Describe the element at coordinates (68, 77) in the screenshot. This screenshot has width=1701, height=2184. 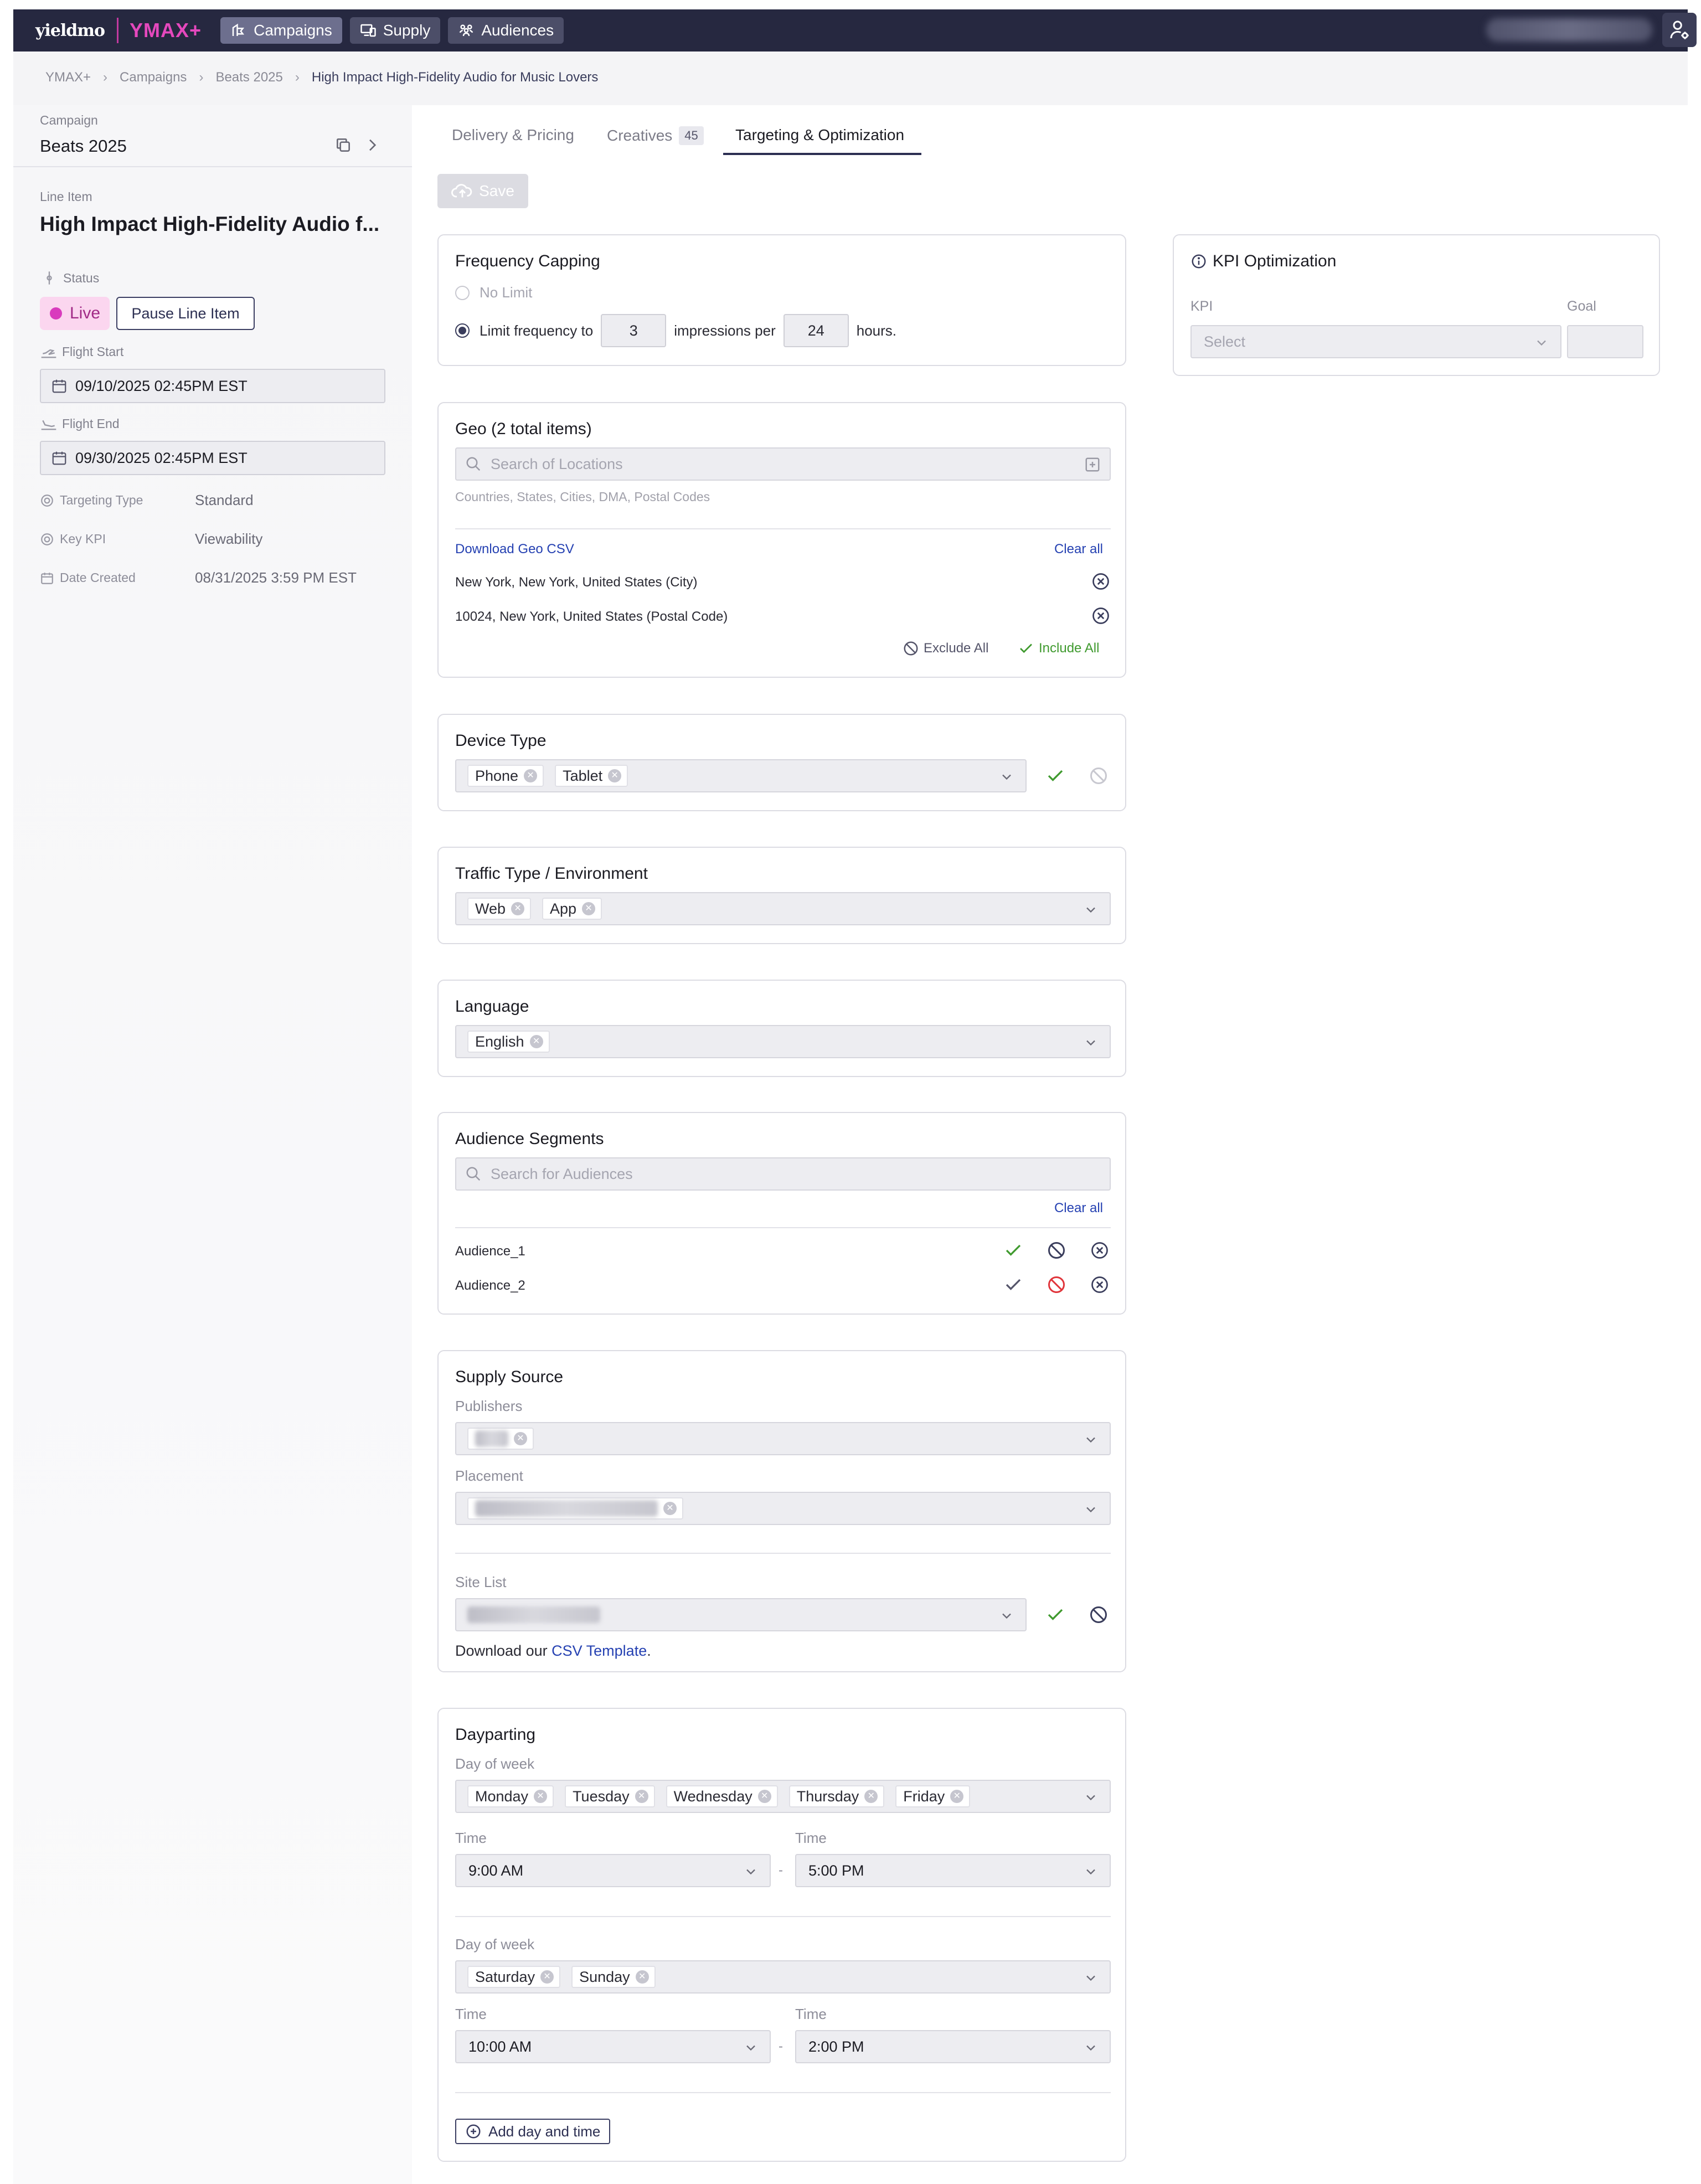
I see `breadcrumb-ymax: YMAX+` at that location.